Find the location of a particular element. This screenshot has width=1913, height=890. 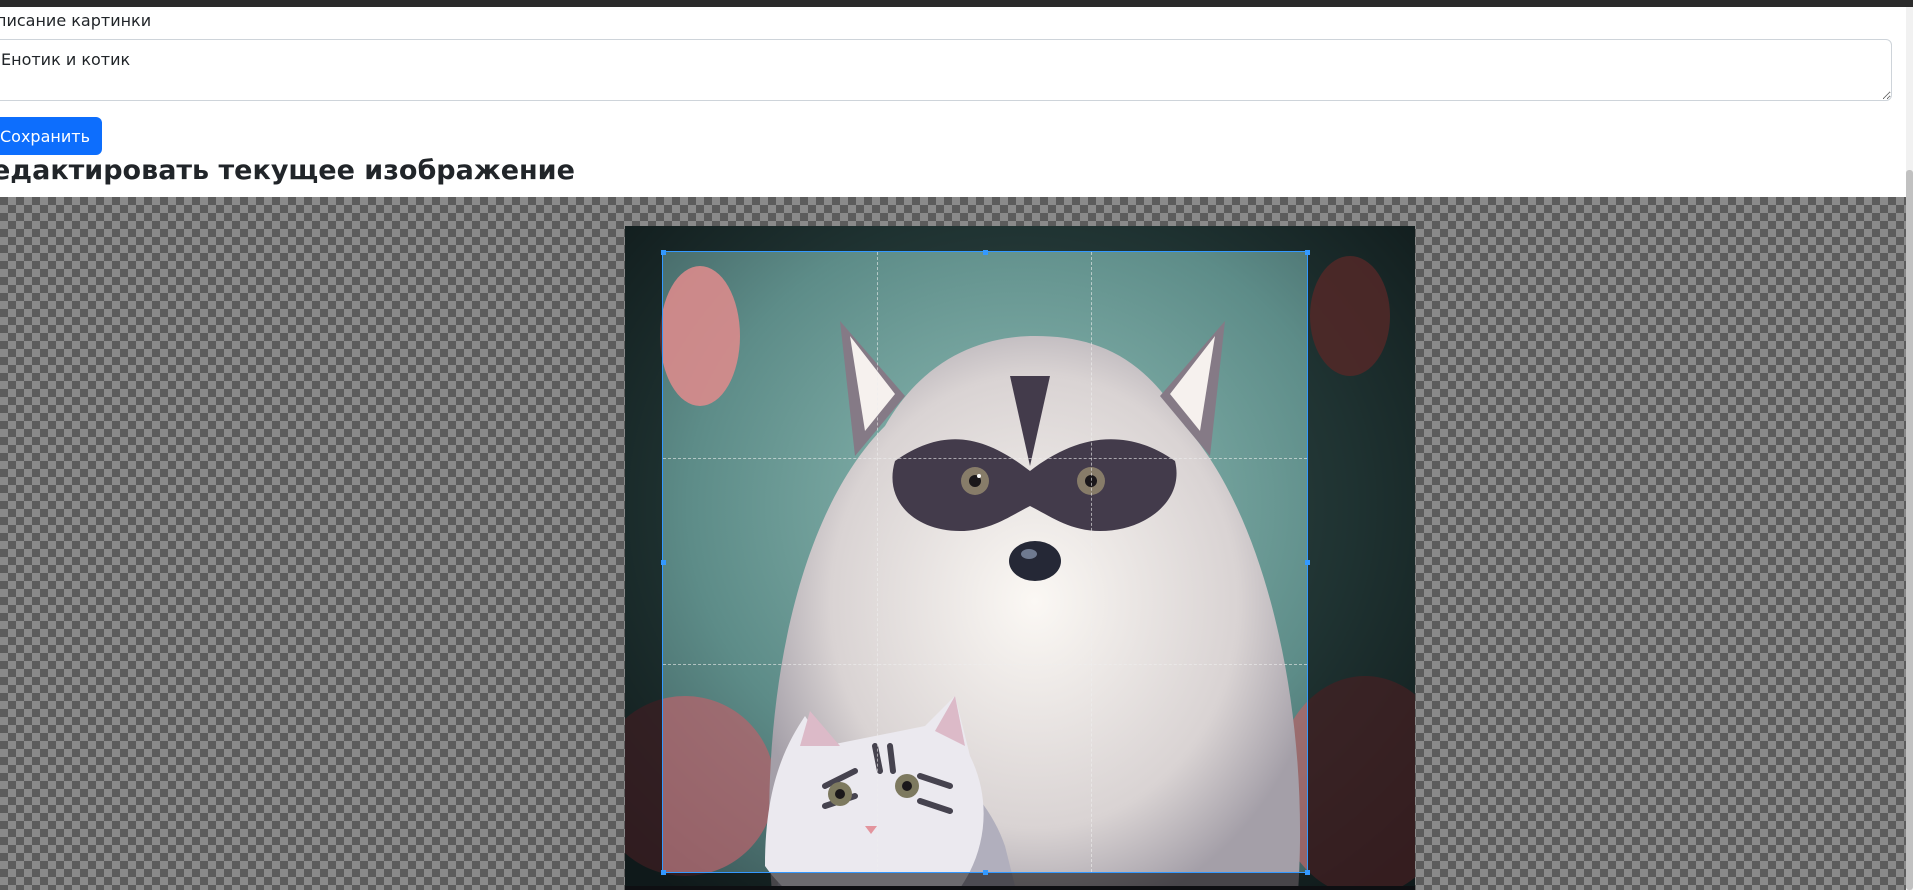

edit-image-heading: едактировать текущее изображение is located at coordinates (287, 170).